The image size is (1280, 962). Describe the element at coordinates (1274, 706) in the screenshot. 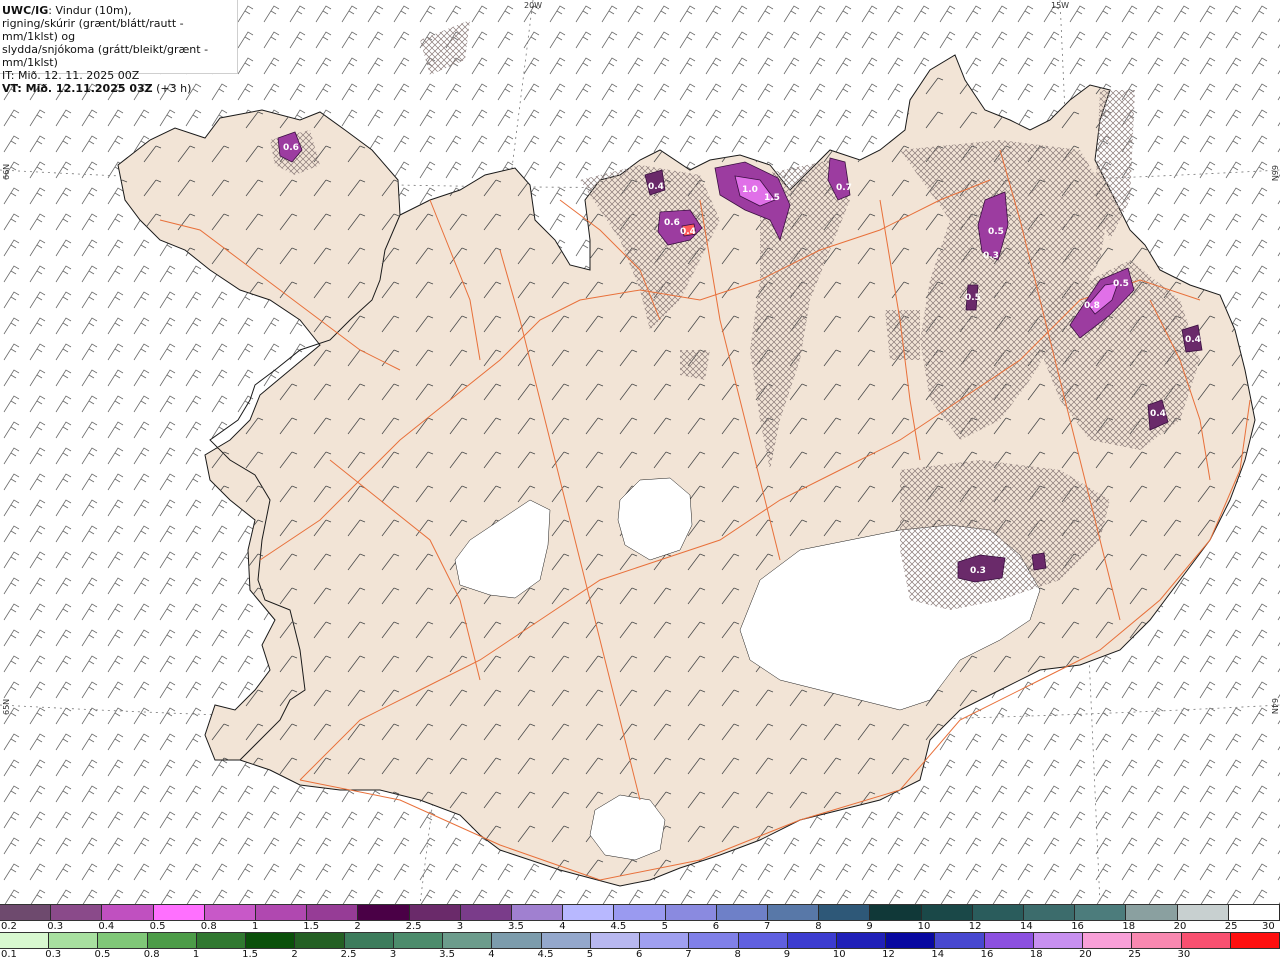

I see `lat-label-right-64n: 64N` at that location.